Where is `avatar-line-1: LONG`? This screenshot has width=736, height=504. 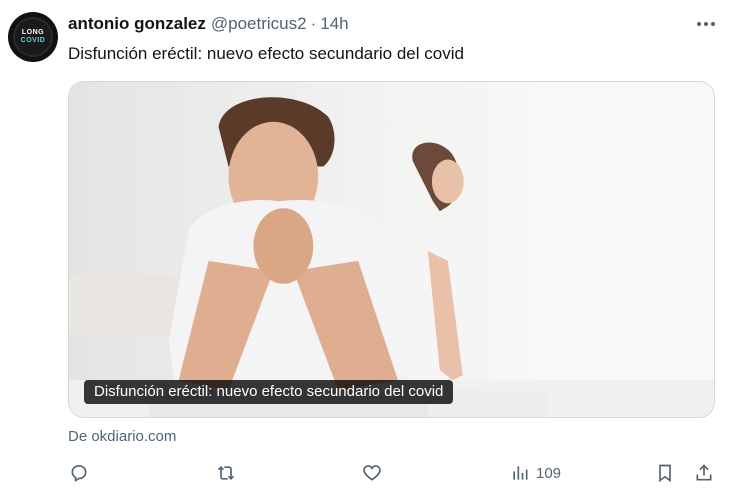
avatar-line-1: LONG is located at coordinates (33, 32).